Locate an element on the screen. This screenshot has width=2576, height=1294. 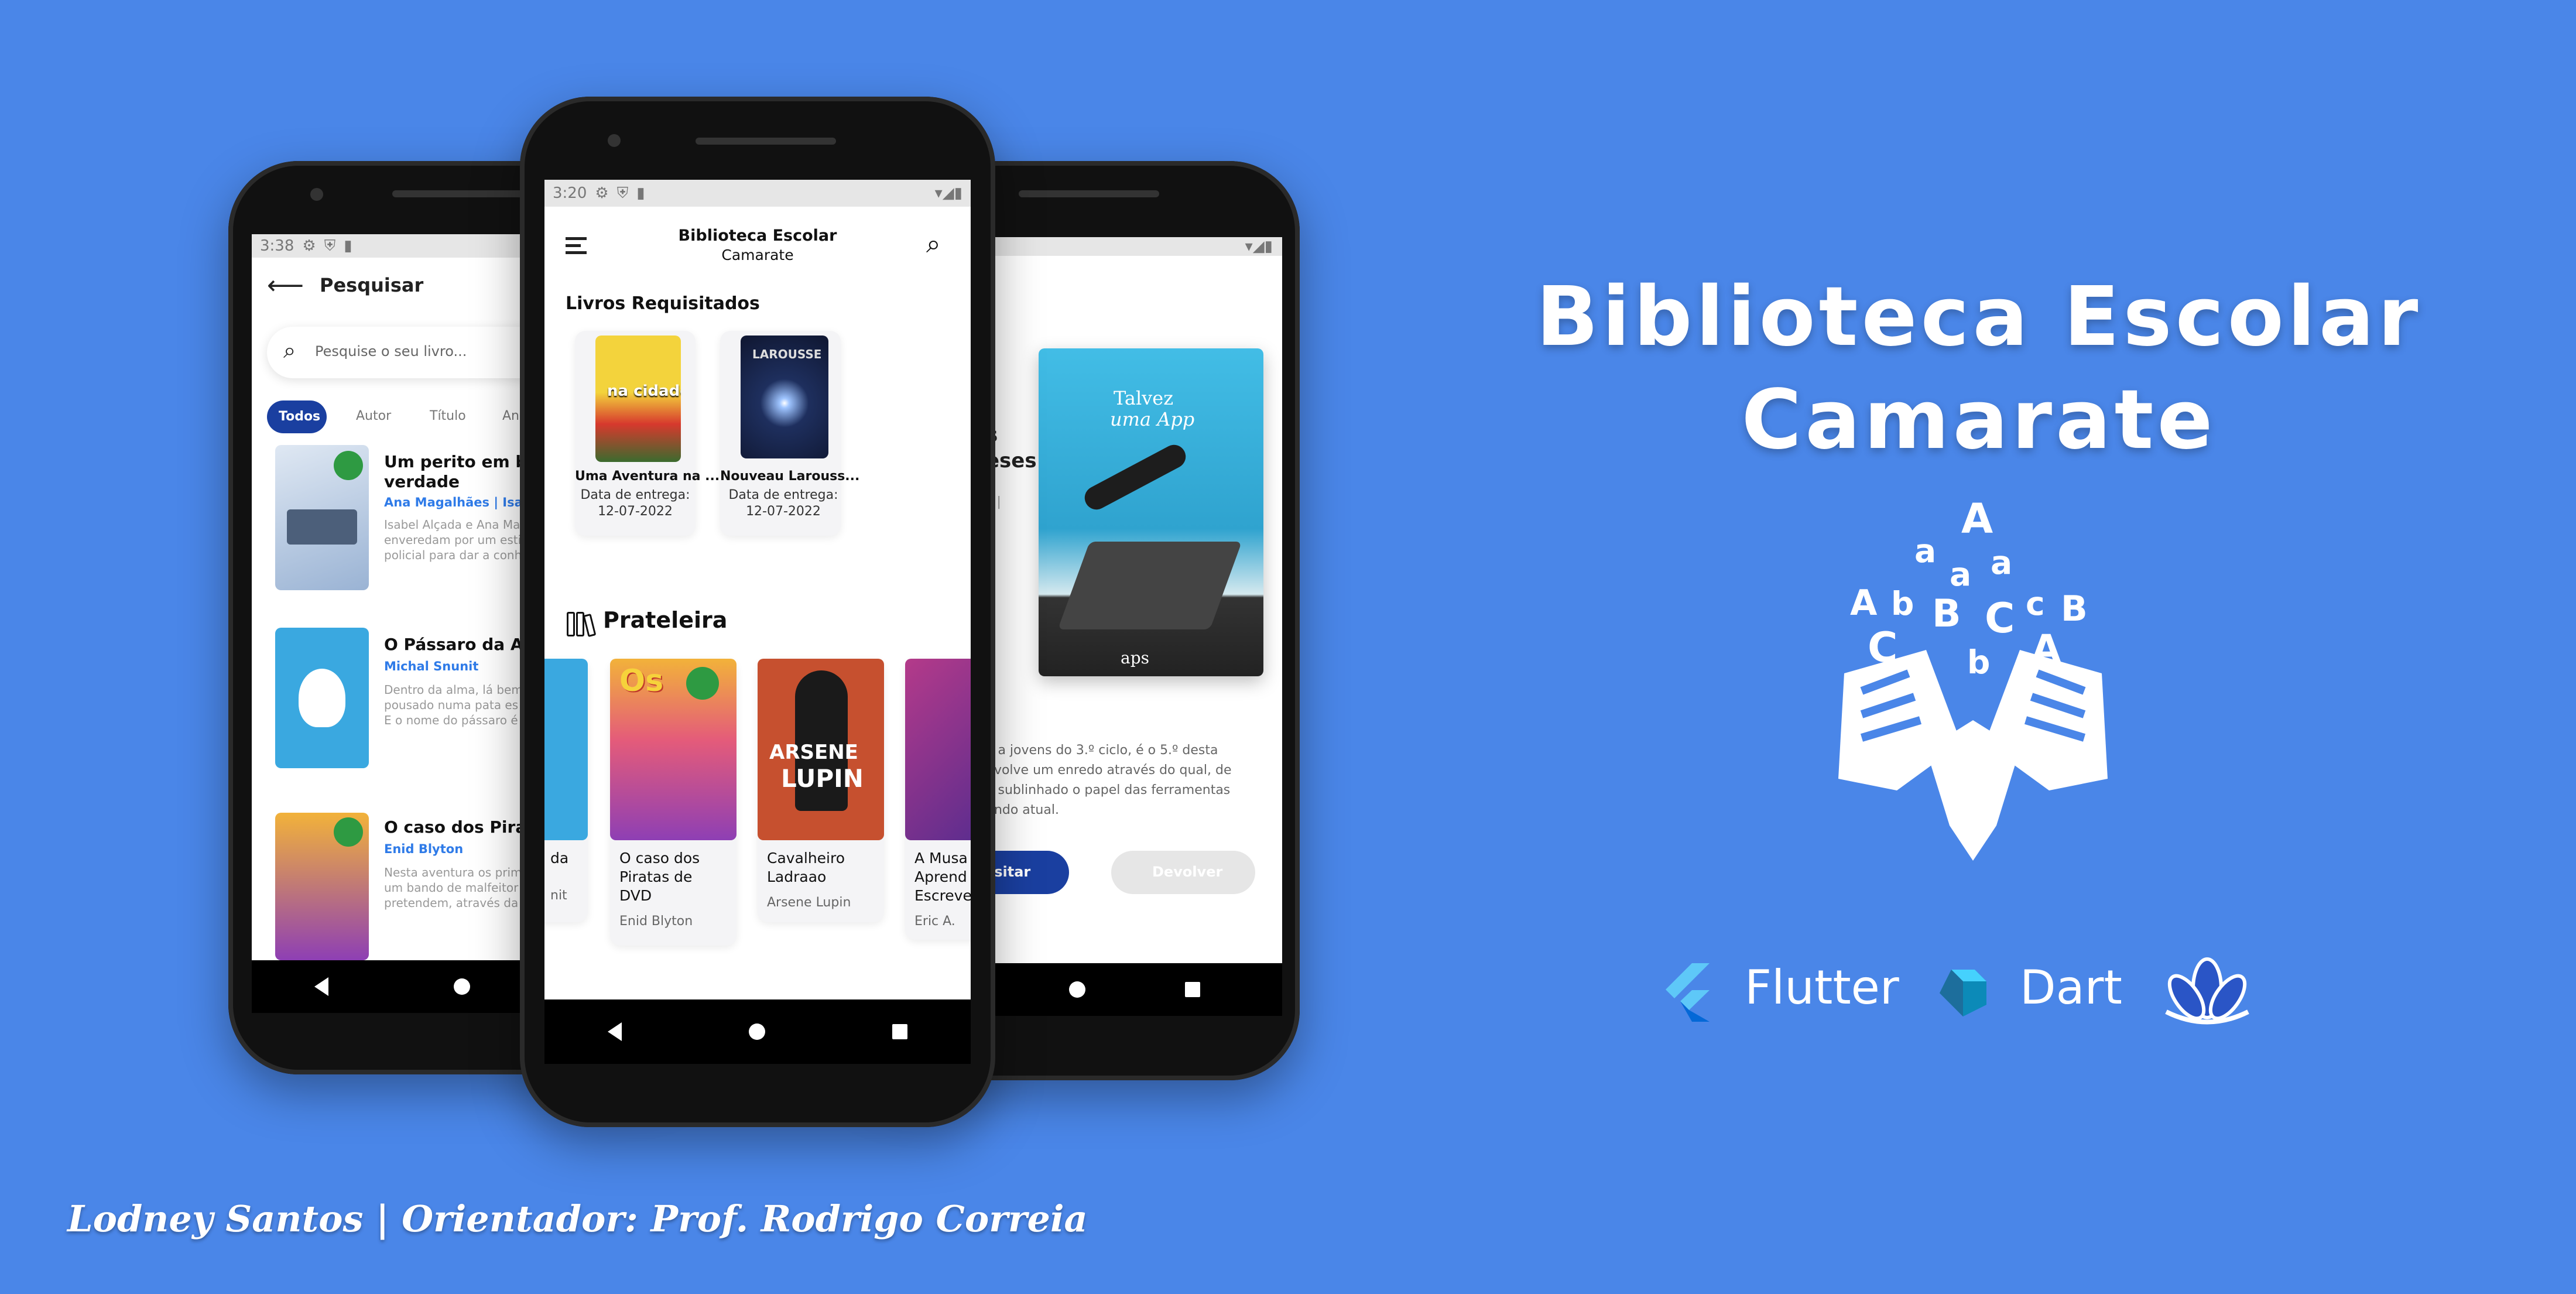
result-desc: E o nome do pássaro é is located at coordinates (451, 720).